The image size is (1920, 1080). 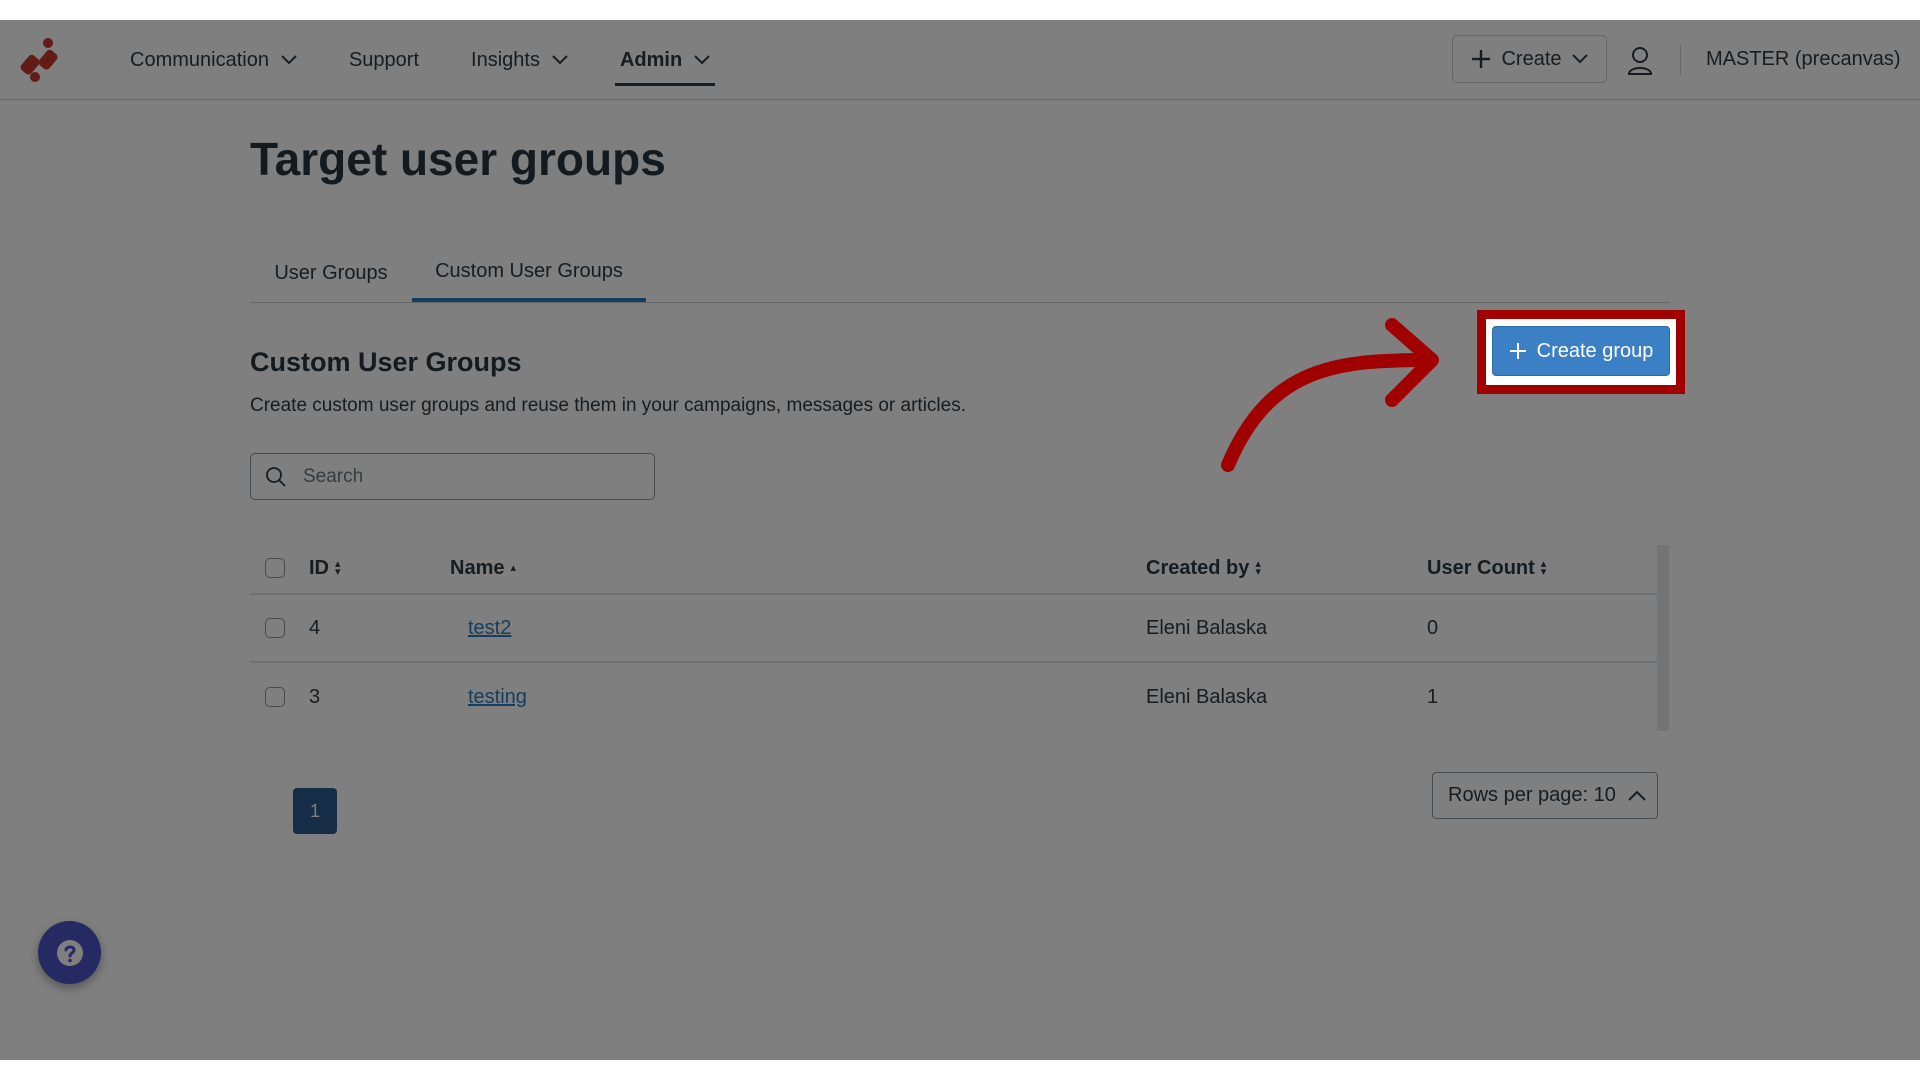 I want to click on column-header-id-label: ID, so click(x=319, y=567).